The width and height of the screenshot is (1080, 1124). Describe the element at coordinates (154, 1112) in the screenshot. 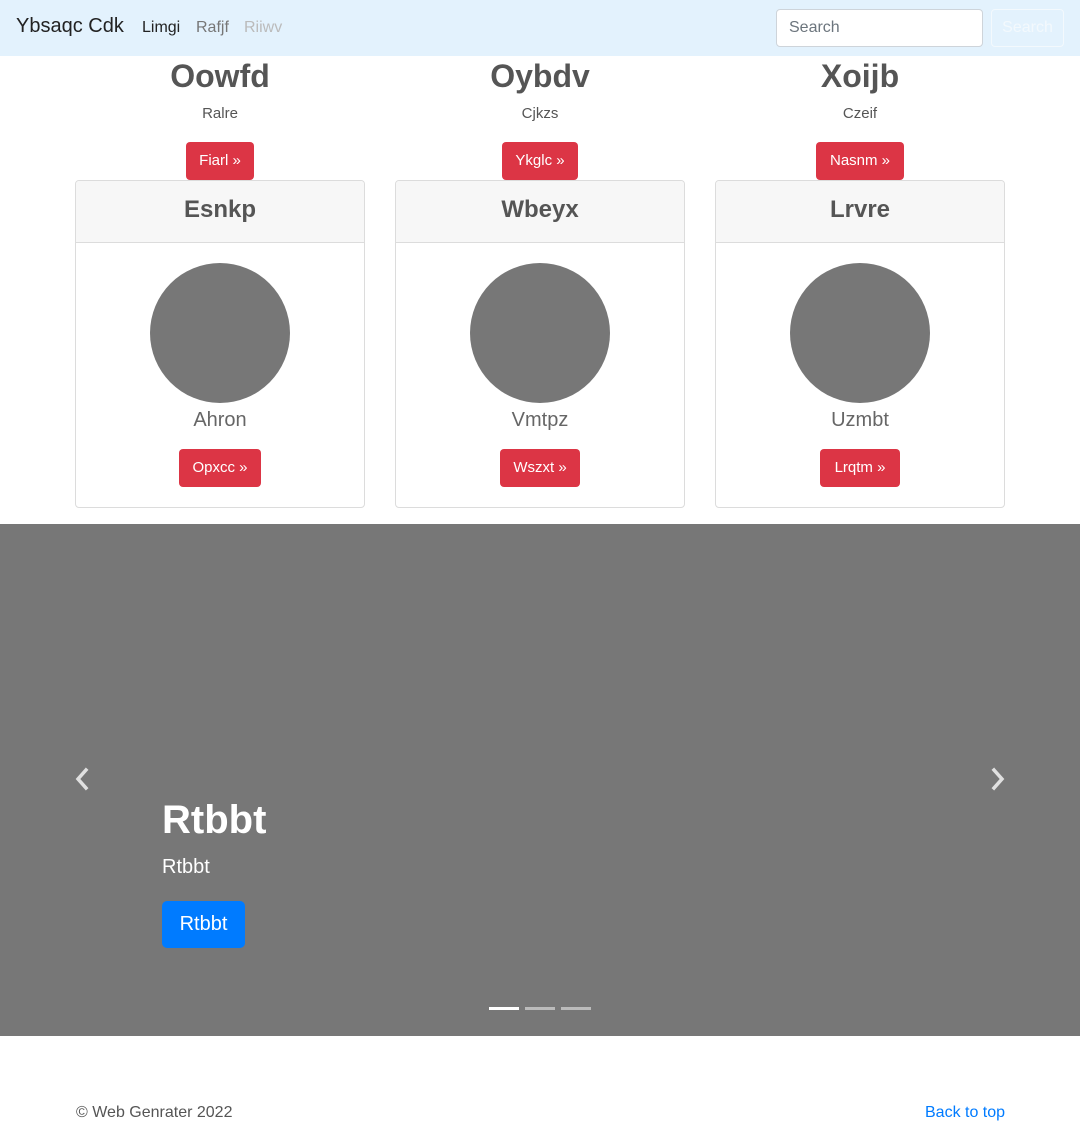

I see `footer-copyright: © Web Genrater 2022` at that location.